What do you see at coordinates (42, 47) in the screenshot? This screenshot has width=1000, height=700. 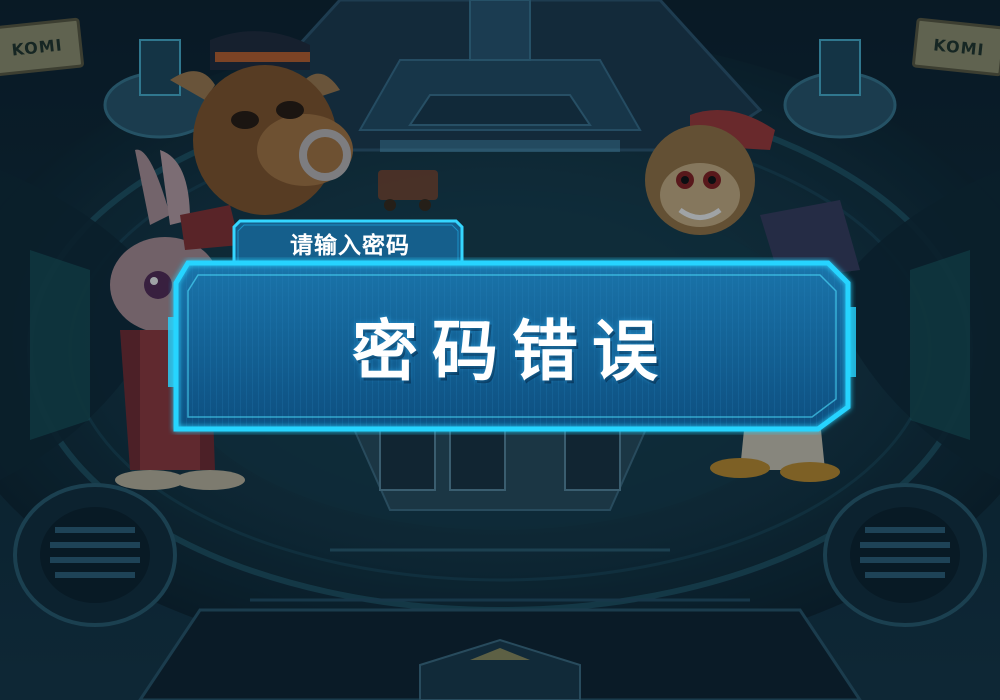 I see `komi-sign-left: KOMI` at bounding box center [42, 47].